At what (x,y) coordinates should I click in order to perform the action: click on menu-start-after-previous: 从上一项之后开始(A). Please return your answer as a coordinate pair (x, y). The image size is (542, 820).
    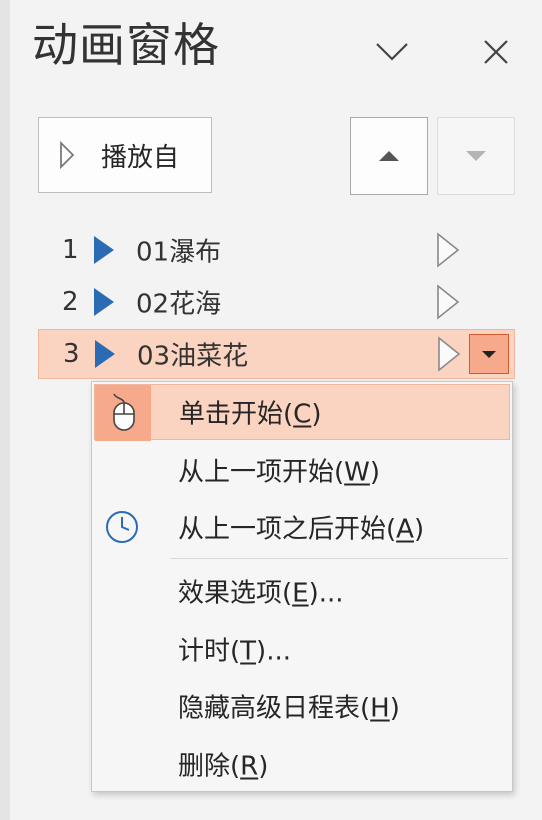
    Looking at the image, I should click on (302, 527).